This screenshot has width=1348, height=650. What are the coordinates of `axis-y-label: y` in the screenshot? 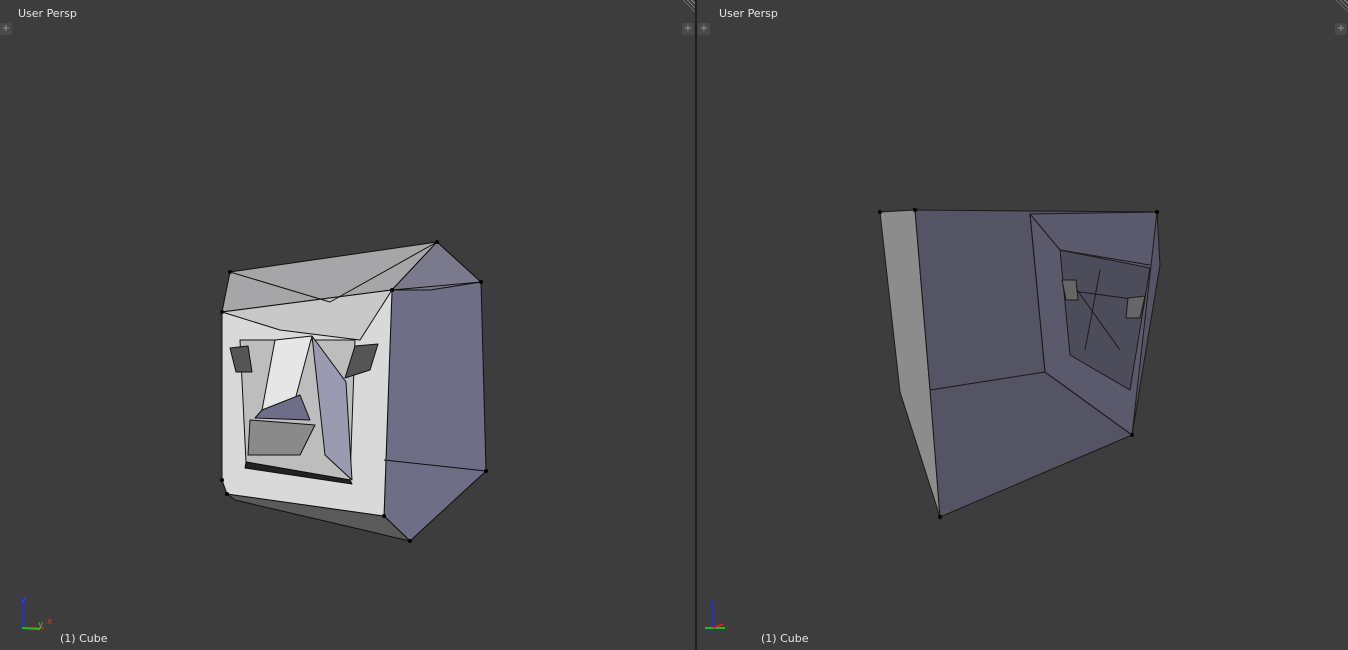 It's located at (41, 625).